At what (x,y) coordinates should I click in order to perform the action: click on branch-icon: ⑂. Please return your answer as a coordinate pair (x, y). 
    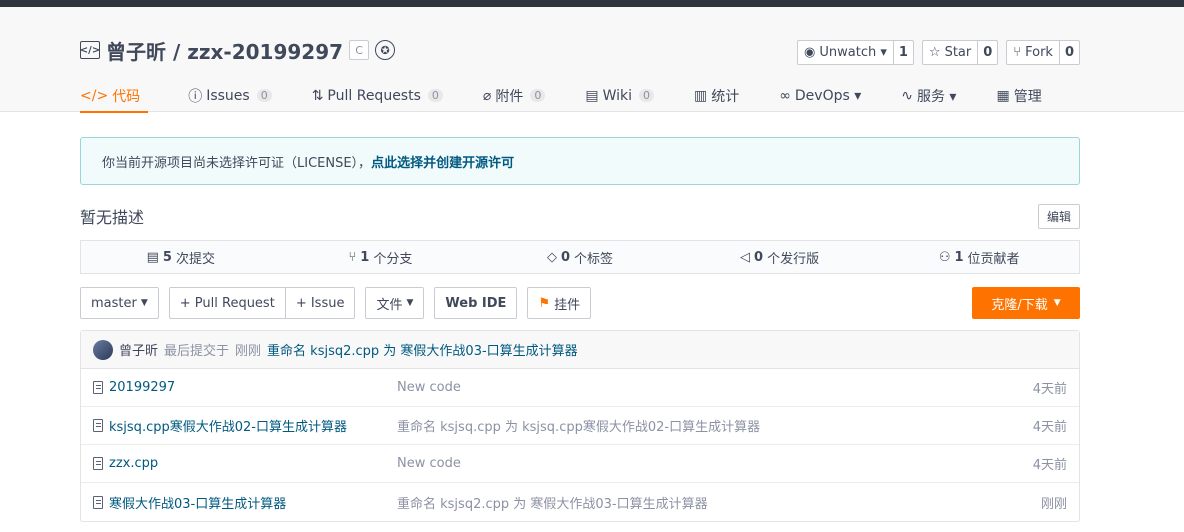
    Looking at the image, I should click on (352, 257).